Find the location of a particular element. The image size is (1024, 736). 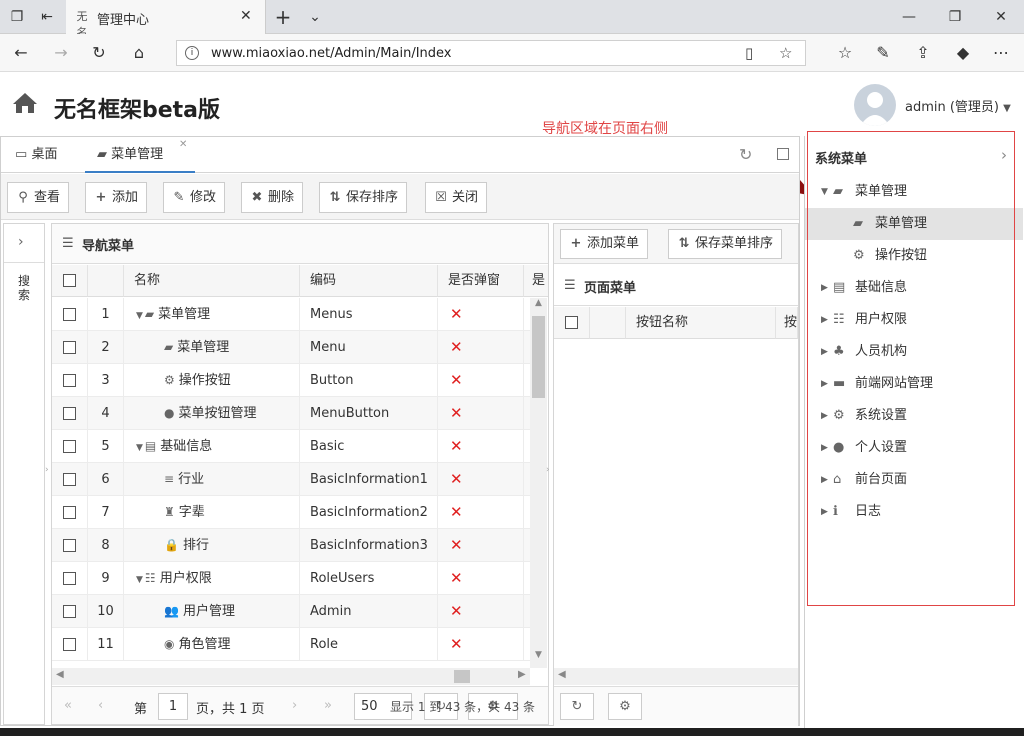

reading-view-icon: ▯ is located at coordinates (749, 53).